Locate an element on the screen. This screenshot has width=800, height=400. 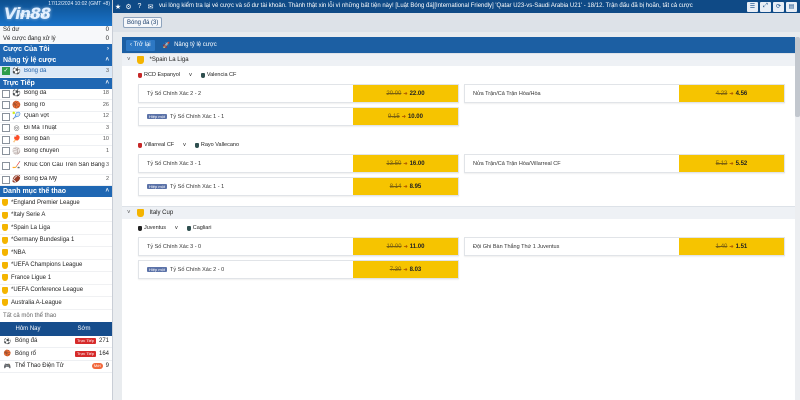
away-shirt-icon is located at coordinates (196, 145).